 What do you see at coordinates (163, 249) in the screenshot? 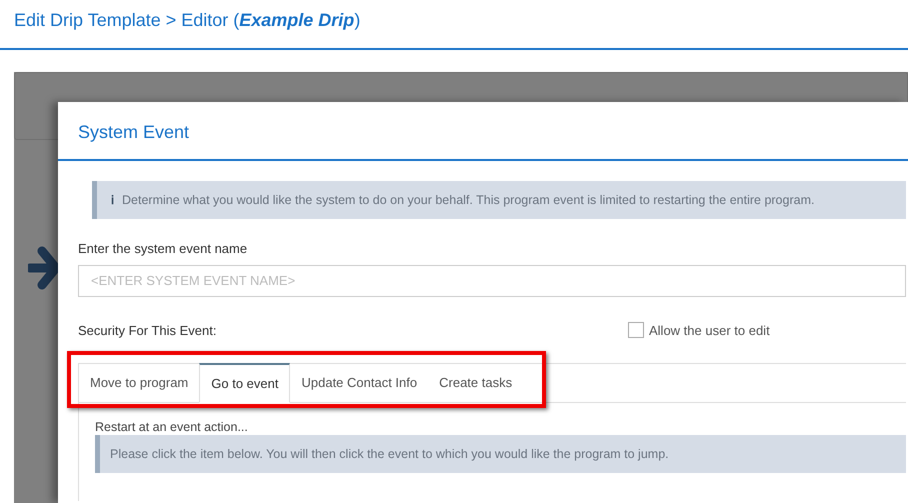
I see `field-label: Enter the system event name` at bounding box center [163, 249].